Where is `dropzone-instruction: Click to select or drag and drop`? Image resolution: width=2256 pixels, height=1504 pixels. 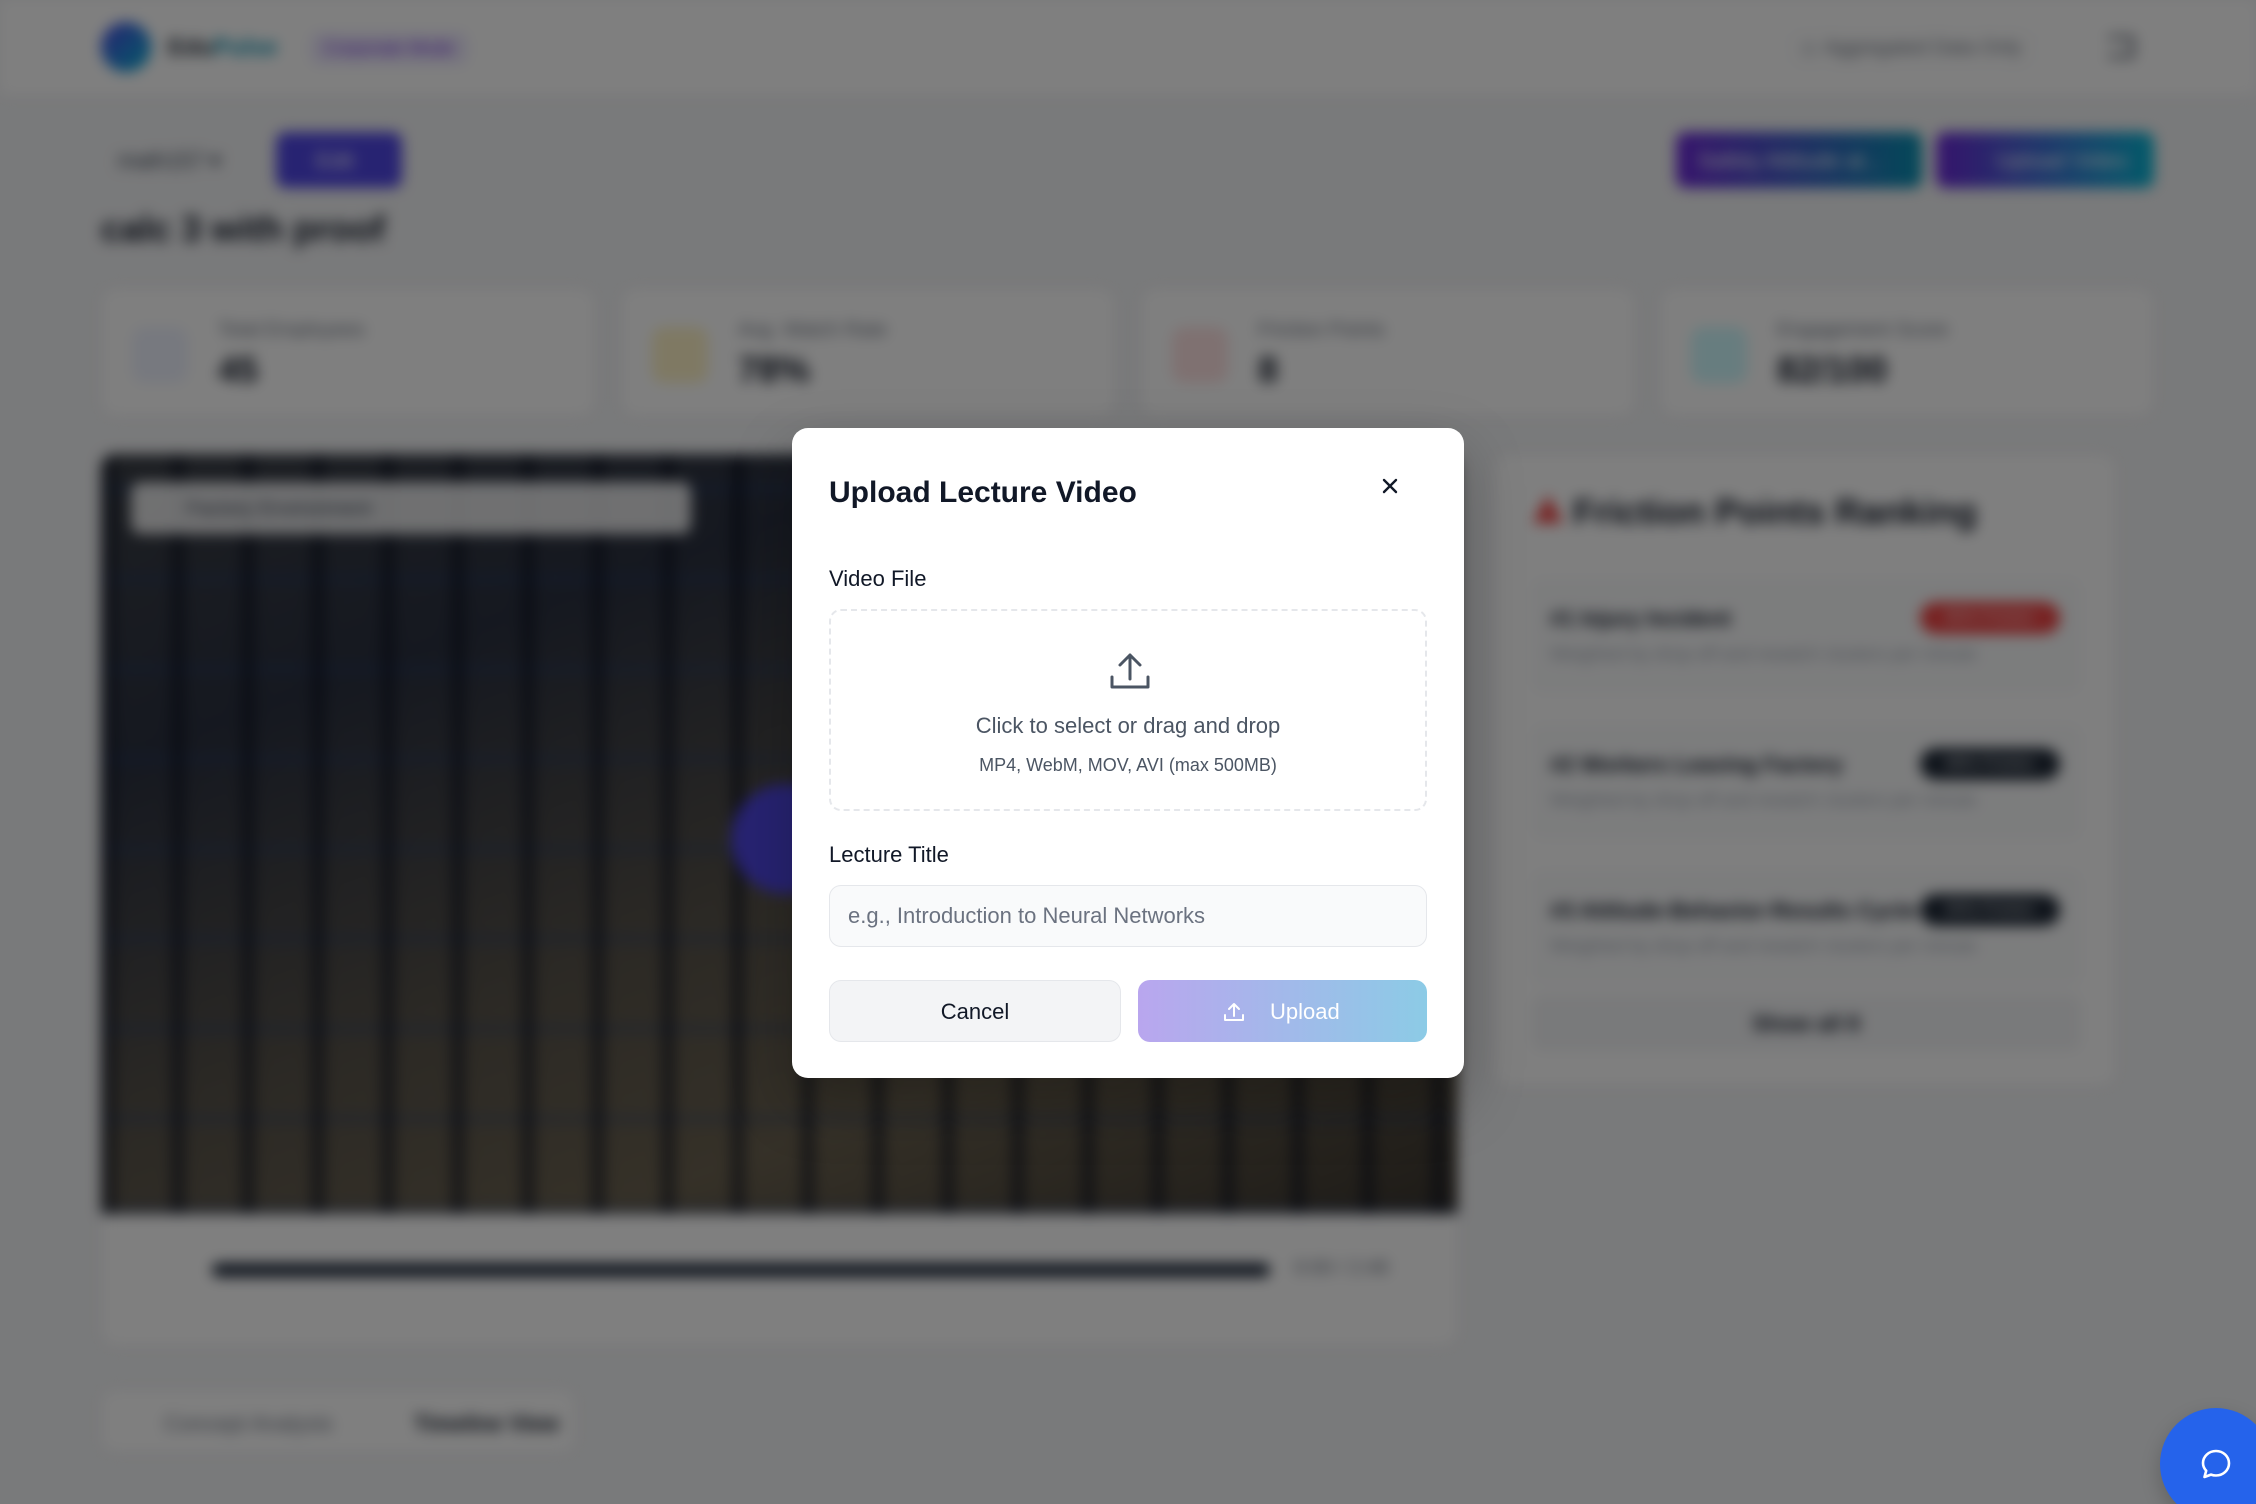 dropzone-instruction: Click to select or drag and drop is located at coordinates (1128, 725).